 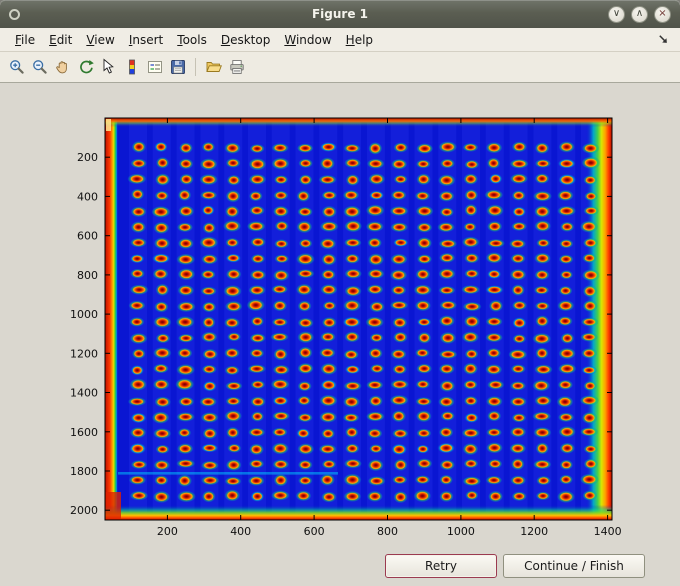 I want to click on titlebar: Figure 1 ∨ ∧ ×, so click(x=340, y=14).